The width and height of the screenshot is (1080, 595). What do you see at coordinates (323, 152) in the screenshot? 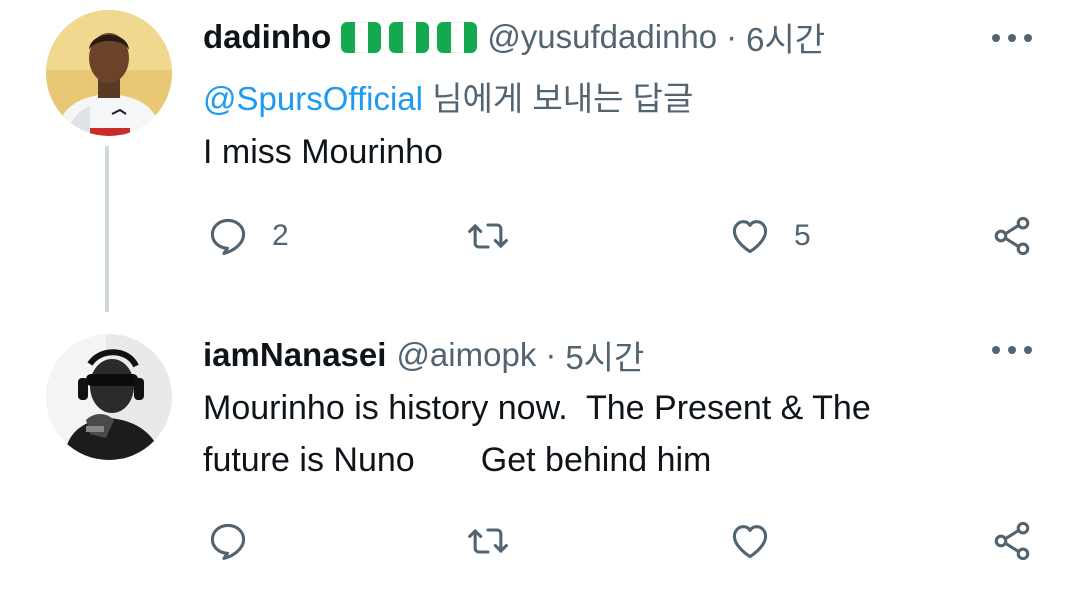
I see `tweet-text: I miss Mourinho` at bounding box center [323, 152].